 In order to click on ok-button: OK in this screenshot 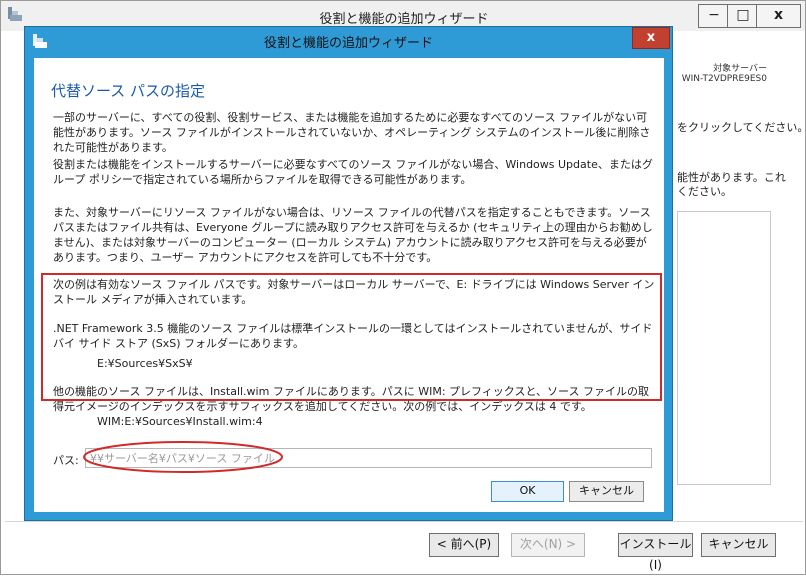, I will do `click(527, 491)`.